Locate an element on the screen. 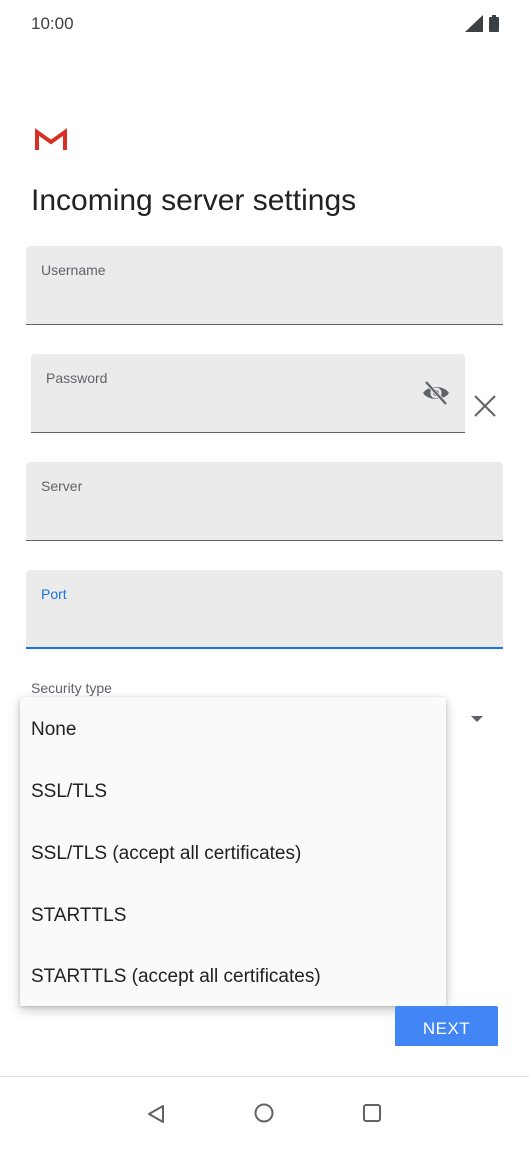 Image resolution: width=529 pixels, height=1149 pixels. username-label: Username is located at coordinates (73, 270).